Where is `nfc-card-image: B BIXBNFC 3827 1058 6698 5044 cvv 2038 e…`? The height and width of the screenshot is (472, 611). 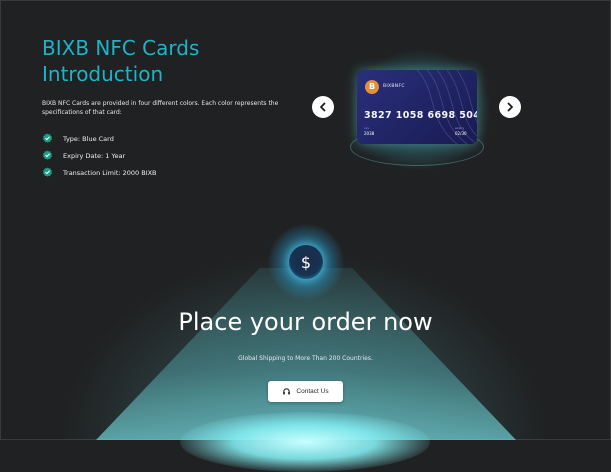
nfc-card-image: B BIXBNFC 3827 1058 6698 5044 cvv 2038 e… is located at coordinates (417, 107).